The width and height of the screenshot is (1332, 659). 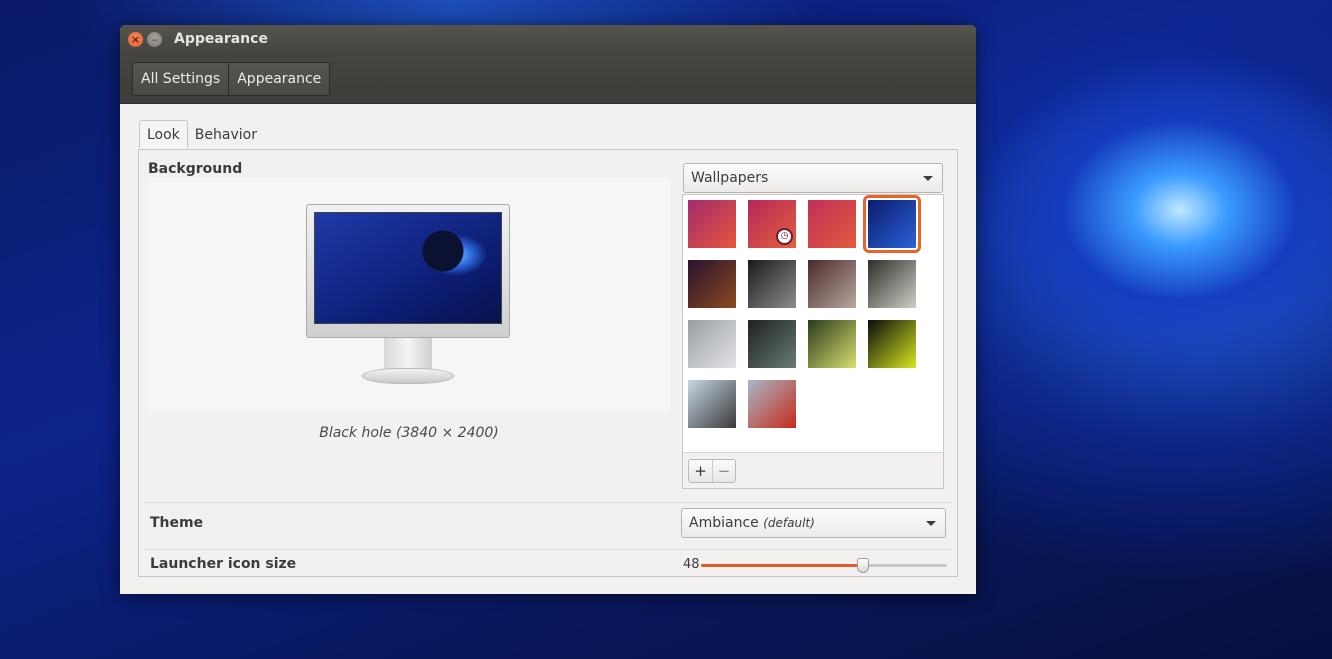 What do you see at coordinates (221, 39) in the screenshot?
I see `window-title: Appearance` at bounding box center [221, 39].